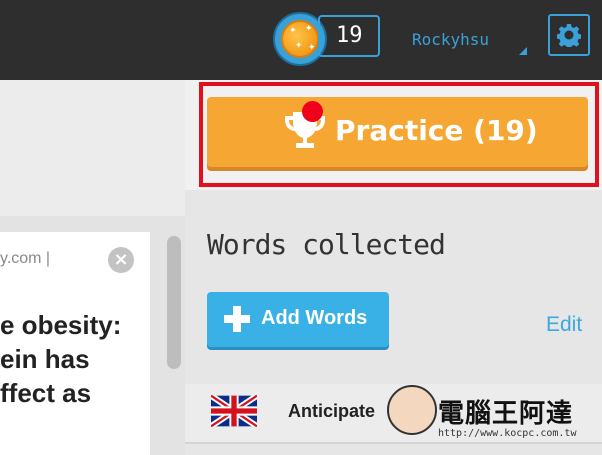 Image resolution: width=602 pixels, height=455 pixels. I want to click on divider, so click(393, 443).